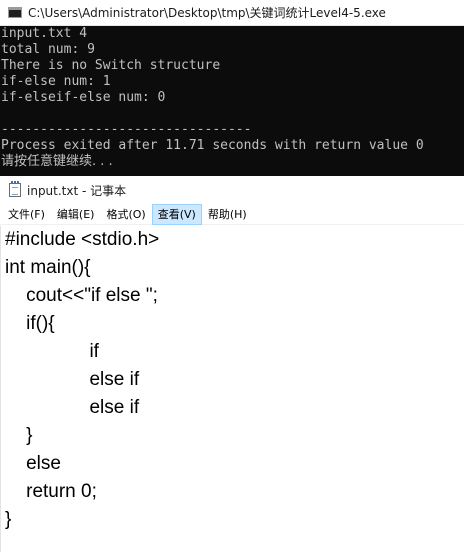 This screenshot has width=464, height=554. Describe the element at coordinates (76, 214) in the screenshot. I see `menu-edit: 编辑(E)` at that location.